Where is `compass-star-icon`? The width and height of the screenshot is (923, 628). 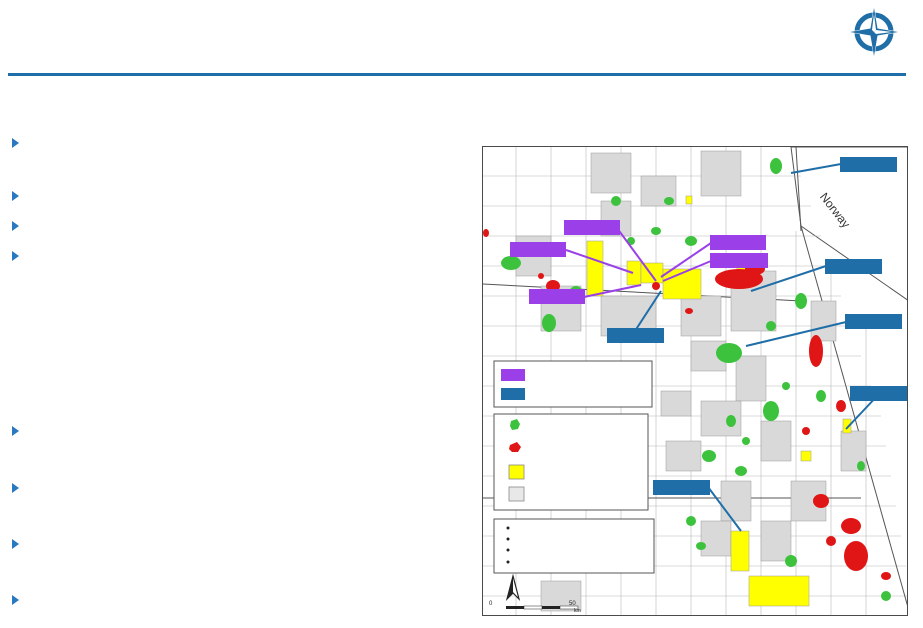
compass-star-icon is located at coordinates (874, 32).